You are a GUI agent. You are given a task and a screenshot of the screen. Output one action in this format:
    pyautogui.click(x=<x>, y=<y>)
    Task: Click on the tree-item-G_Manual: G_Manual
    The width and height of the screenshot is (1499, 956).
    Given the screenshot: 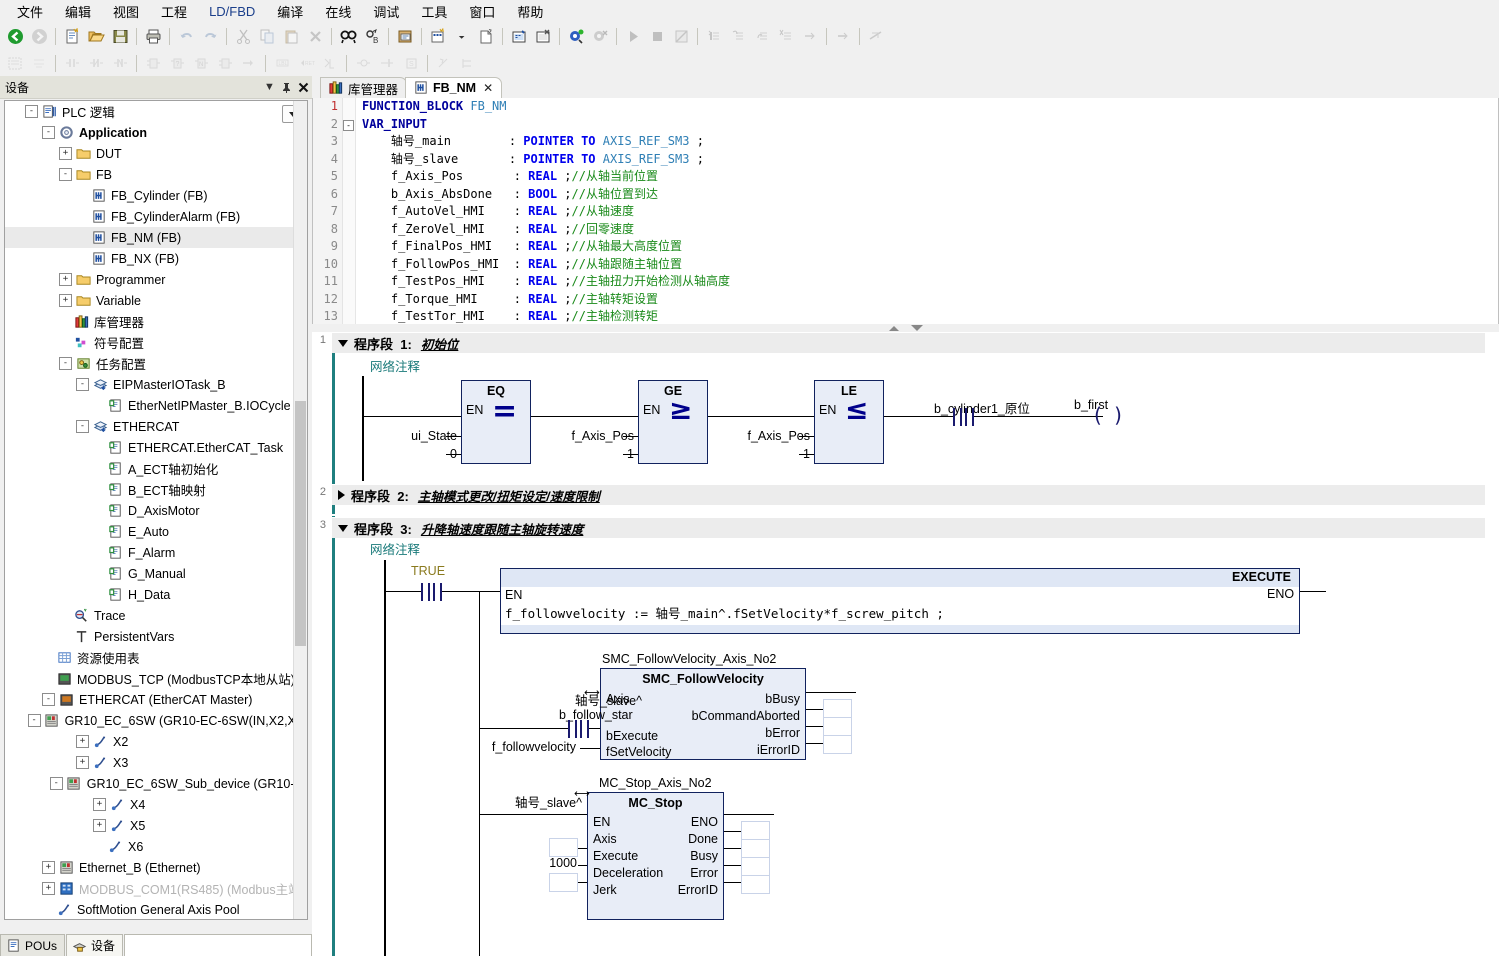 What is the action you would take?
    pyautogui.click(x=156, y=573)
    